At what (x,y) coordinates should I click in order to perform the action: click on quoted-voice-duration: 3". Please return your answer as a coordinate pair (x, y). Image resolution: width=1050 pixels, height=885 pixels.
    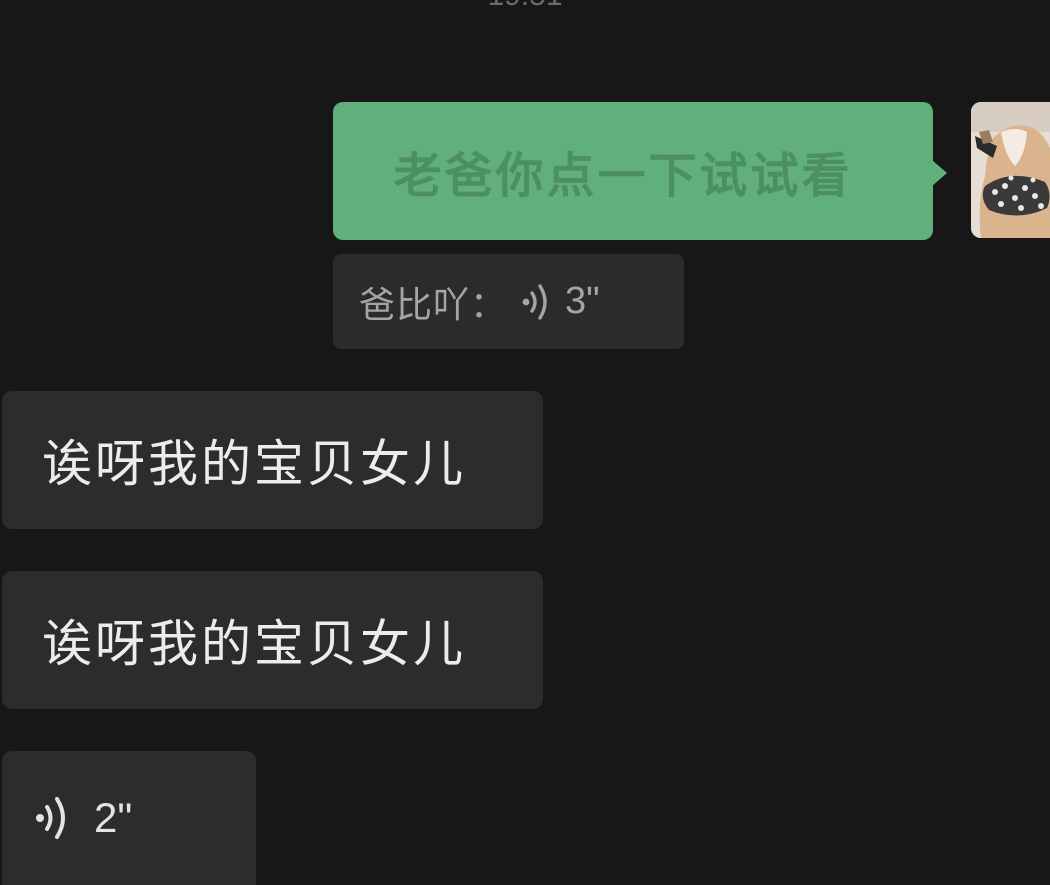
    Looking at the image, I should click on (582, 301).